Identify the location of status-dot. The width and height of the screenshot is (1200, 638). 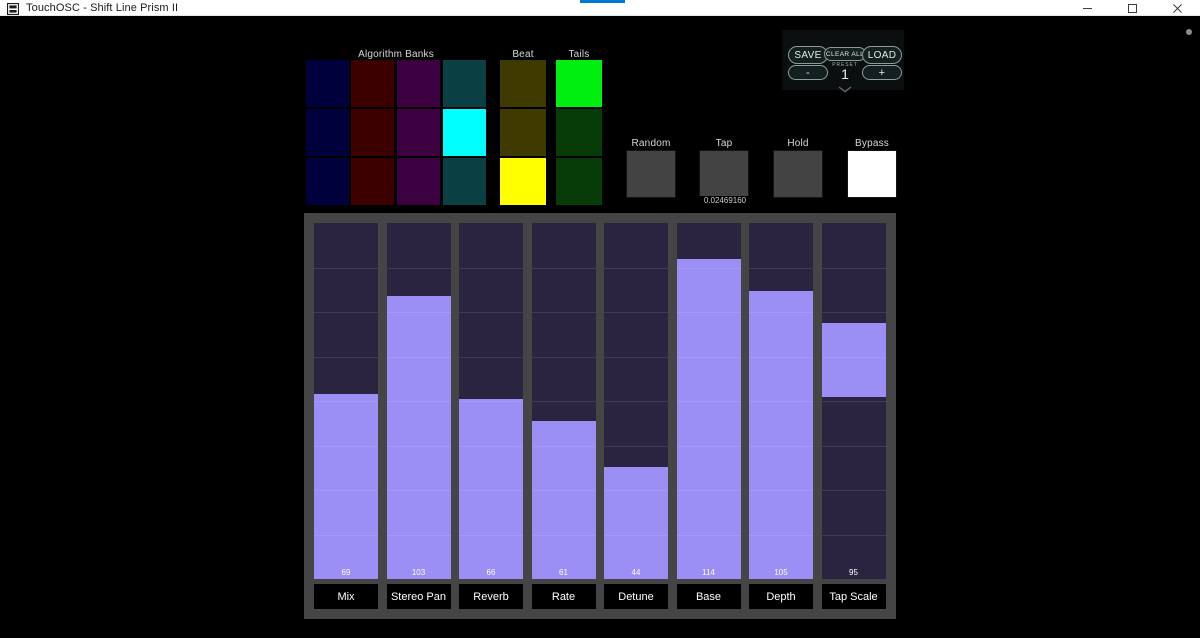
(1189, 32).